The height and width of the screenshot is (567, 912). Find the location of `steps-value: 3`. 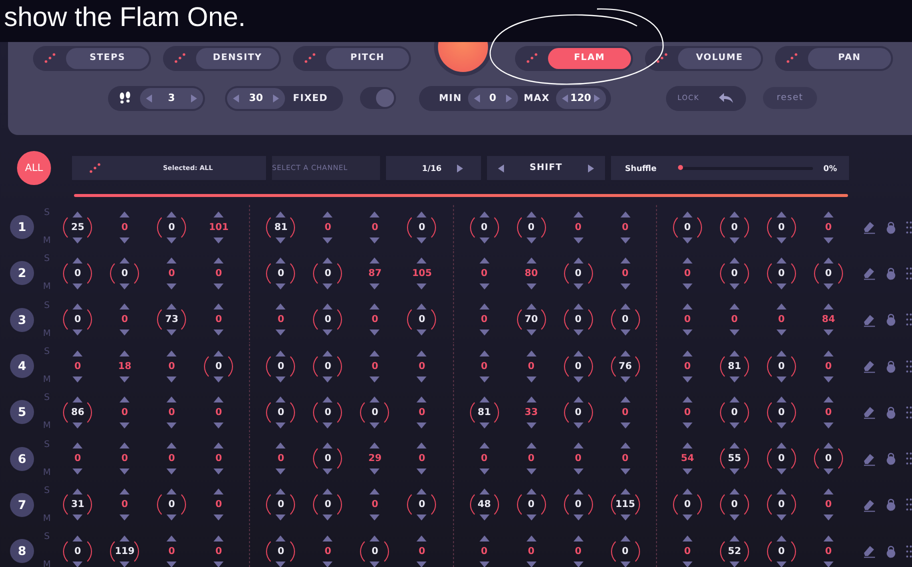

steps-value: 3 is located at coordinates (171, 98).